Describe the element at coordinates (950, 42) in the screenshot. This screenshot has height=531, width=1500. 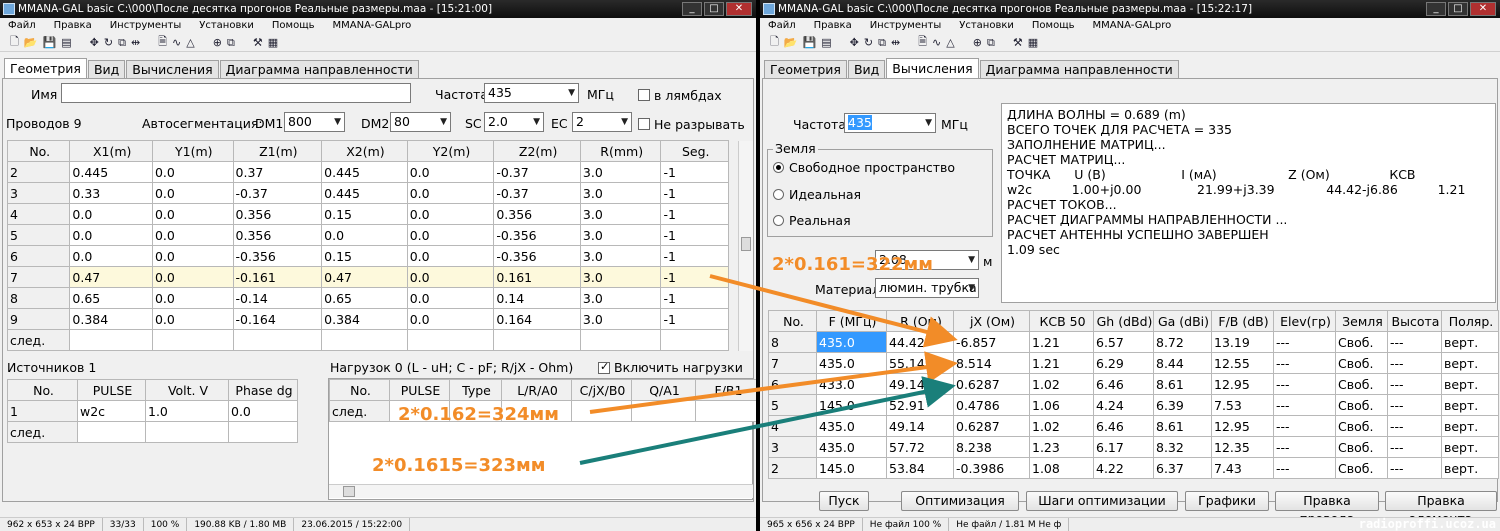
I see `triangle-icon: △` at that location.